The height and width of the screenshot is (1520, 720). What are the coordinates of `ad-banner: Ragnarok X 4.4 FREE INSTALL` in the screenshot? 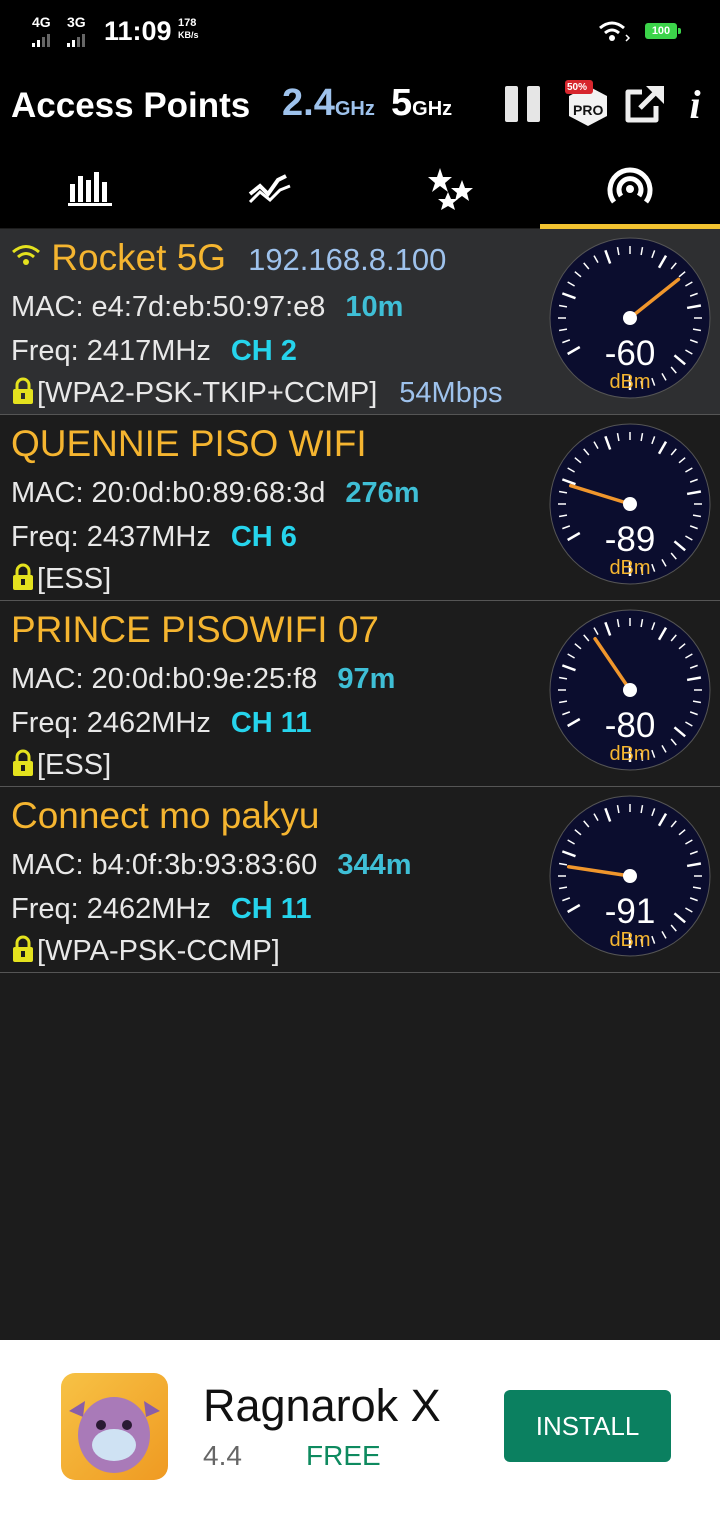 It's located at (360, 1430).